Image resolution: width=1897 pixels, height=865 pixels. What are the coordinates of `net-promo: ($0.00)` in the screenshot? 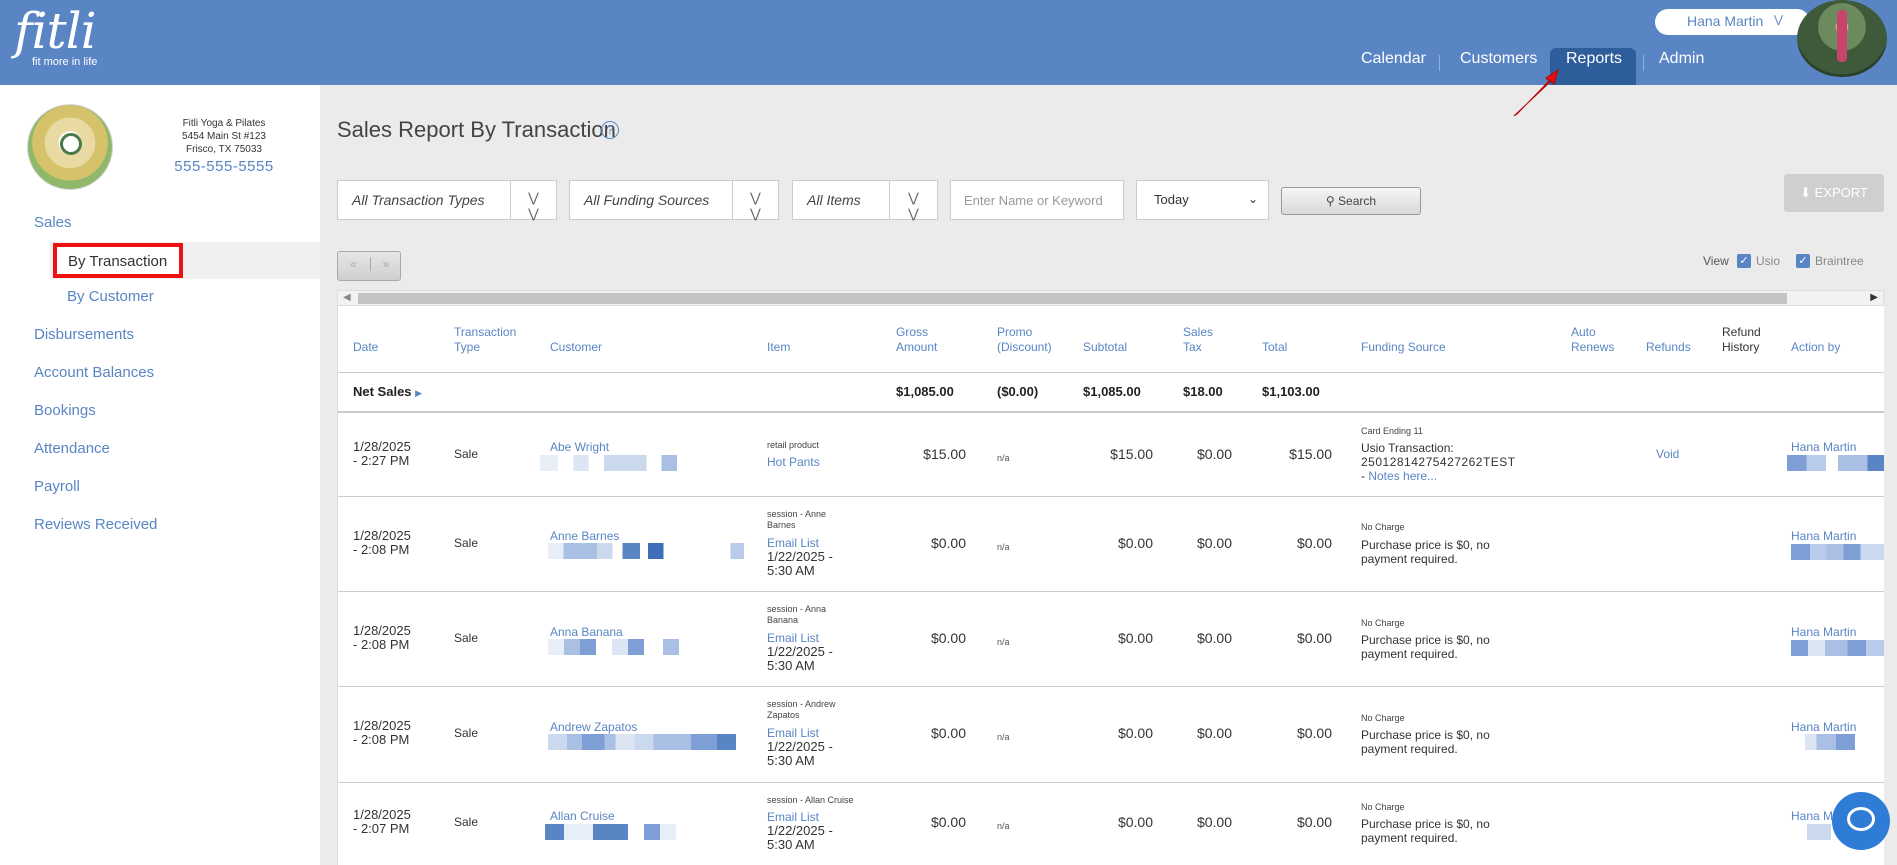 It's located at (1018, 391).